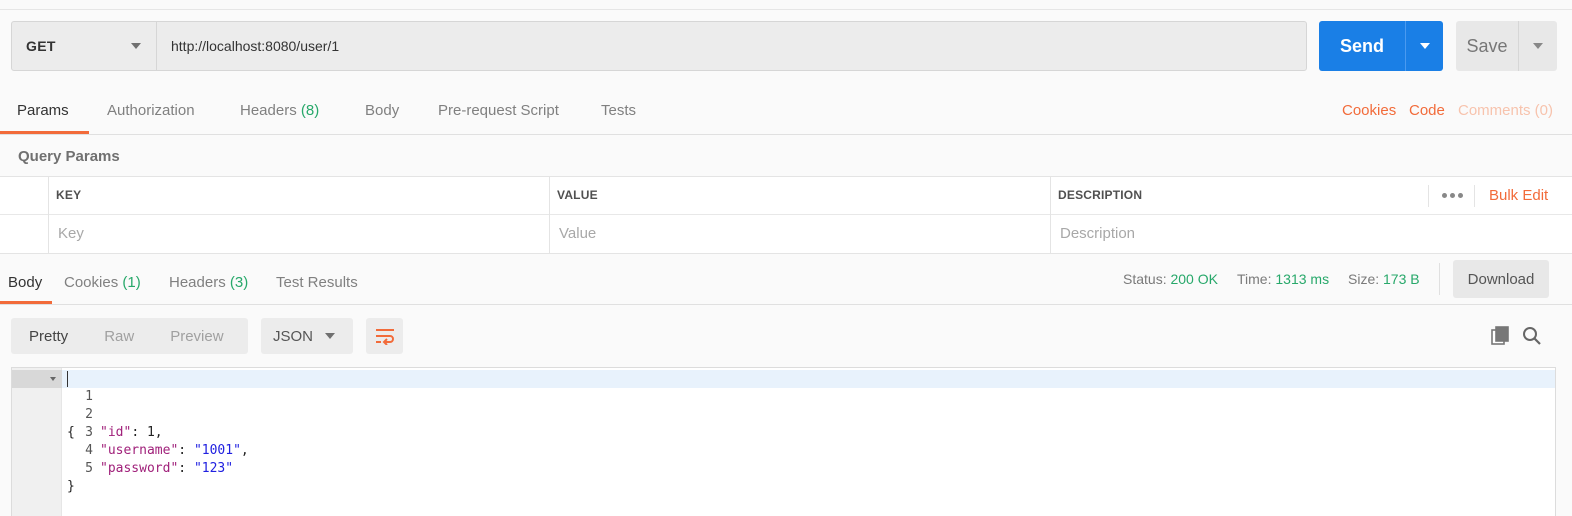  What do you see at coordinates (1505, 118) in the screenshot?
I see `comments-link: Comments (0)` at bounding box center [1505, 118].